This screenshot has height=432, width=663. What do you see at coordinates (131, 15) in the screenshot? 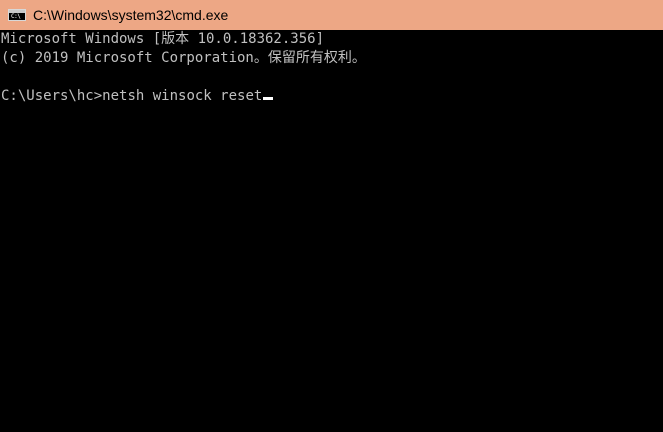
I see `window-title: C:\Windows\system32\cmd.exe` at bounding box center [131, 15].